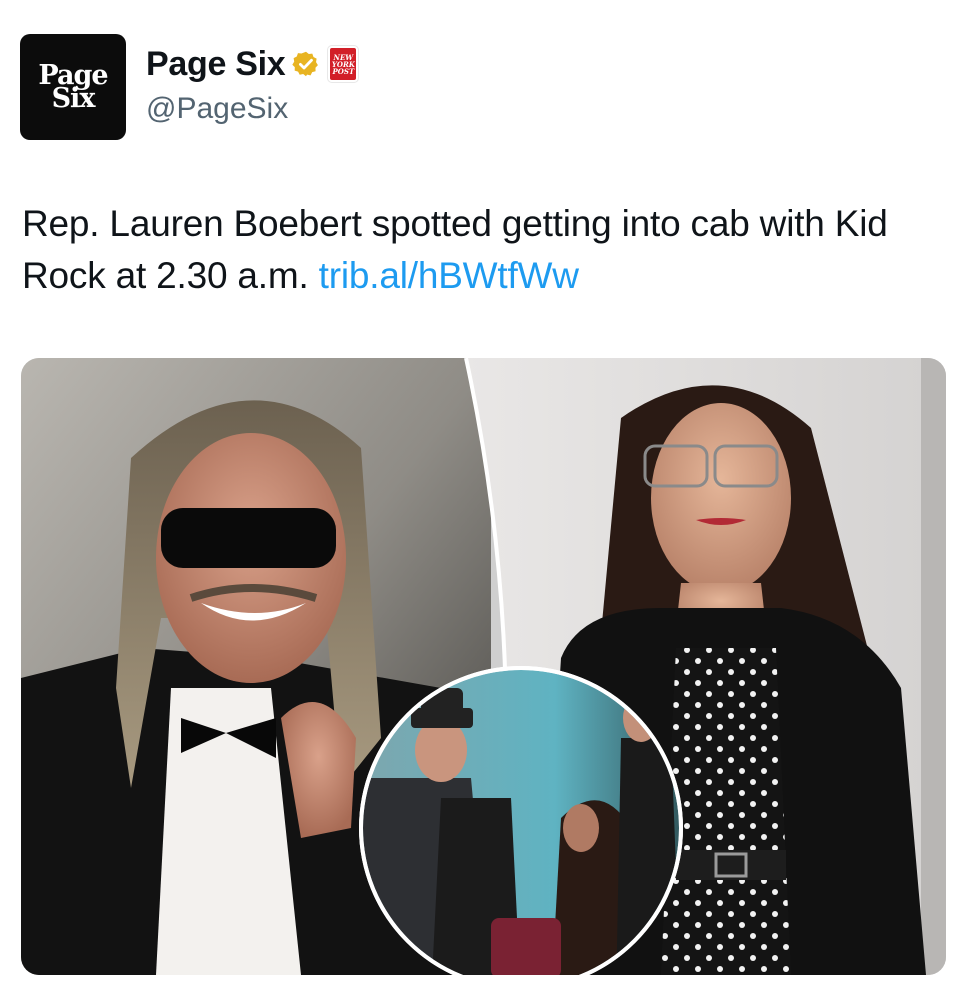  I want to click on verified-badge-icon, so click(305, 64).